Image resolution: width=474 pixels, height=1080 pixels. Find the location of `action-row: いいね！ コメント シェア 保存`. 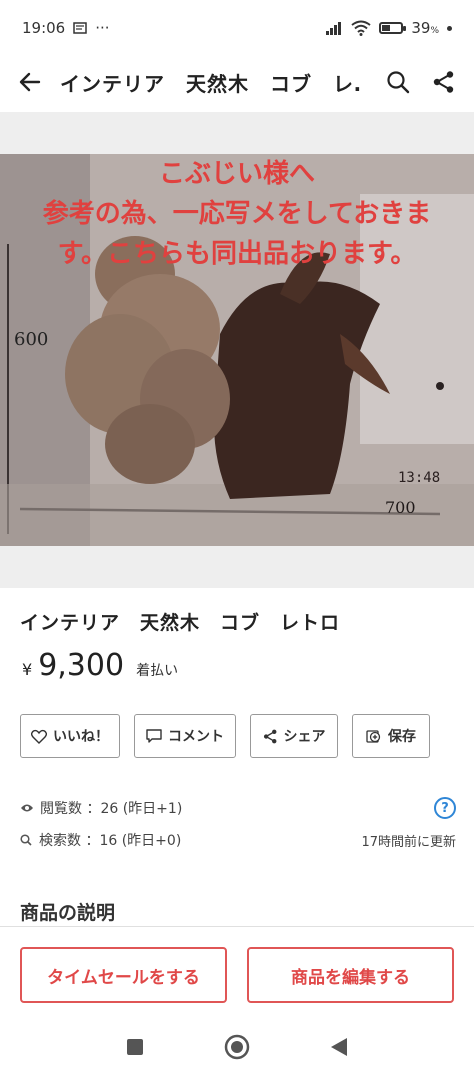

action-row: いいね！ コメント シェア 保存 is located at coordinates (225, 736).